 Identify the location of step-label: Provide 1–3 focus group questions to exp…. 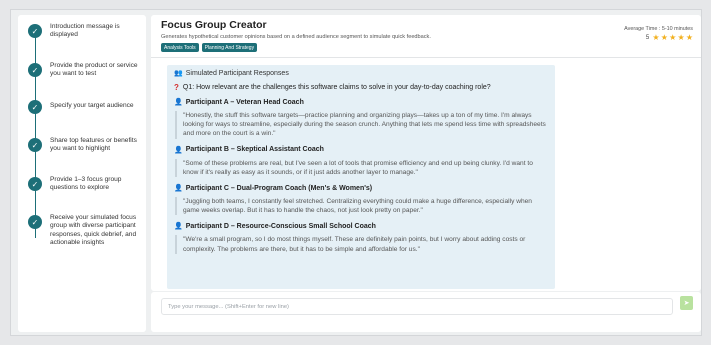
(86, 184).